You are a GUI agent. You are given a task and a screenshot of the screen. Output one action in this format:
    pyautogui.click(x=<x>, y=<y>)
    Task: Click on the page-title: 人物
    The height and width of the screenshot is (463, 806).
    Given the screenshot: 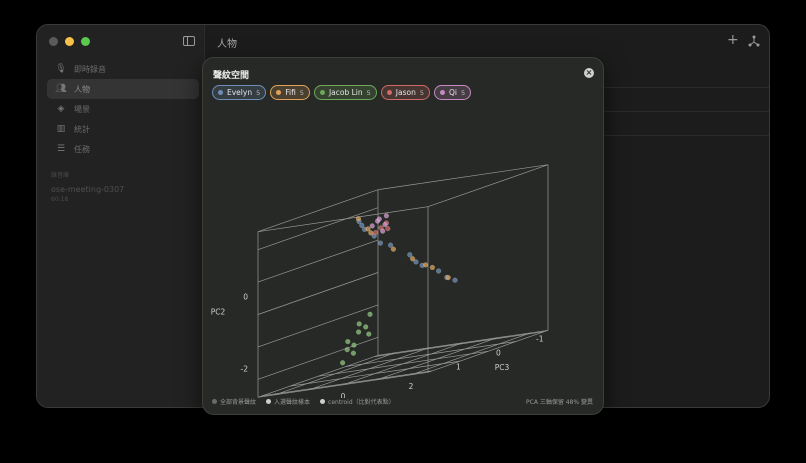 What is the action you would take?
    pyautogui.click(x=227, y=44)
    